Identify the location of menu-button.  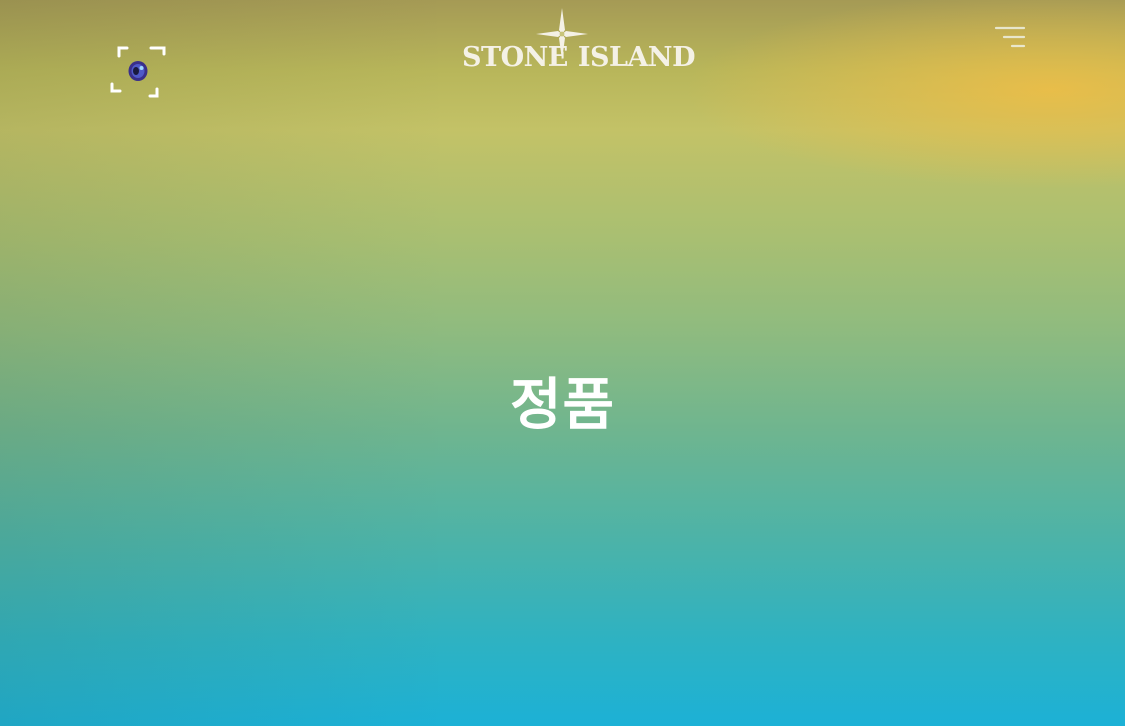
(1010, 37).